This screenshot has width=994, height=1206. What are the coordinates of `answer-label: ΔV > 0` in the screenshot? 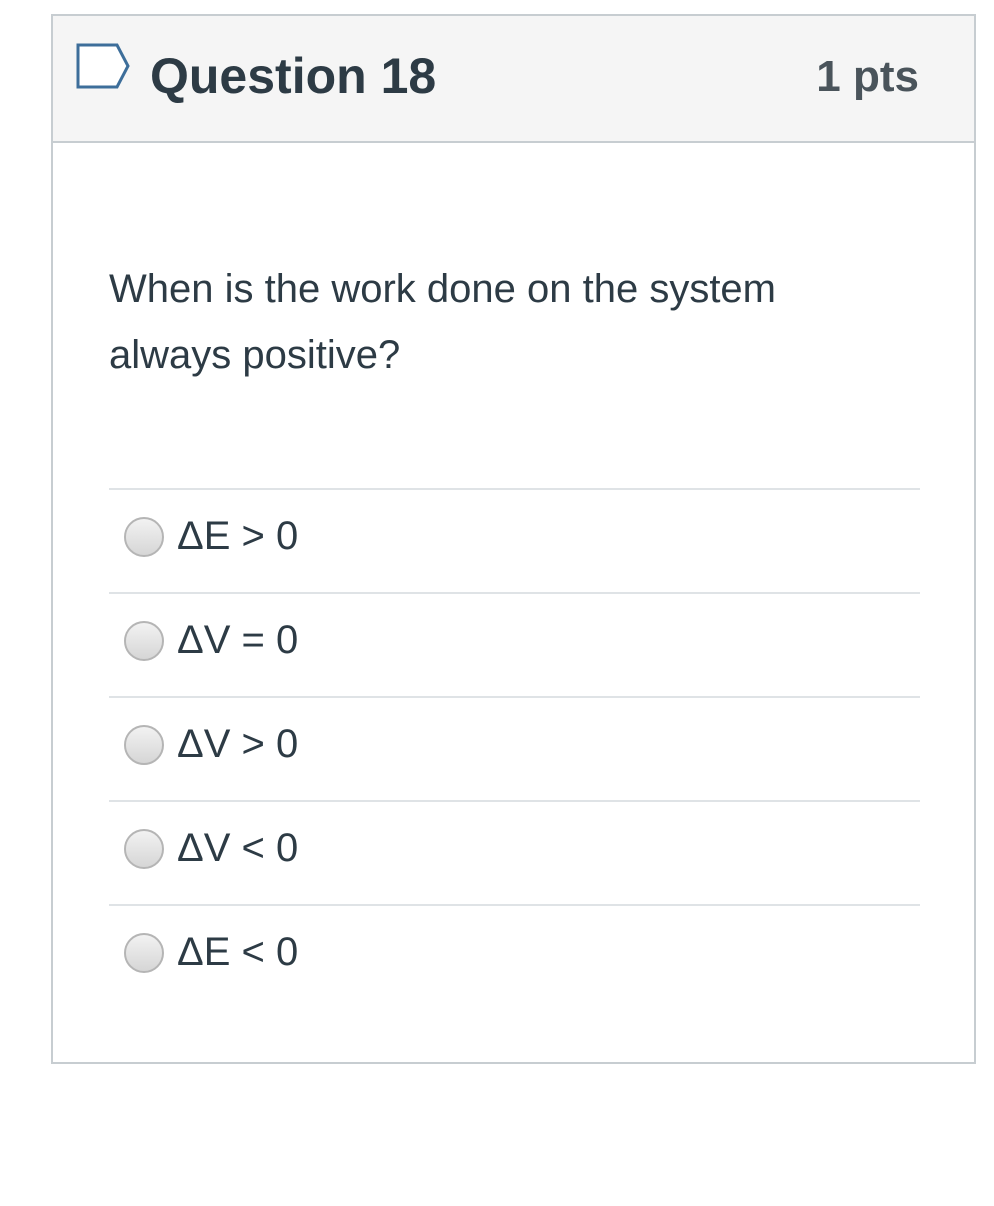 It's located at (238, 744).